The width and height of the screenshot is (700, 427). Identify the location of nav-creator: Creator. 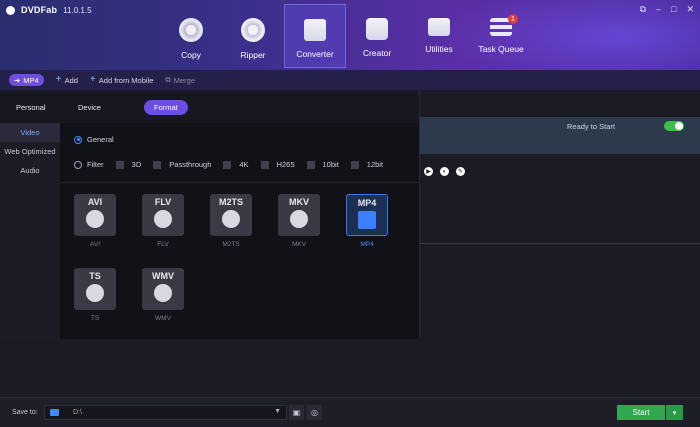
(377, 36).